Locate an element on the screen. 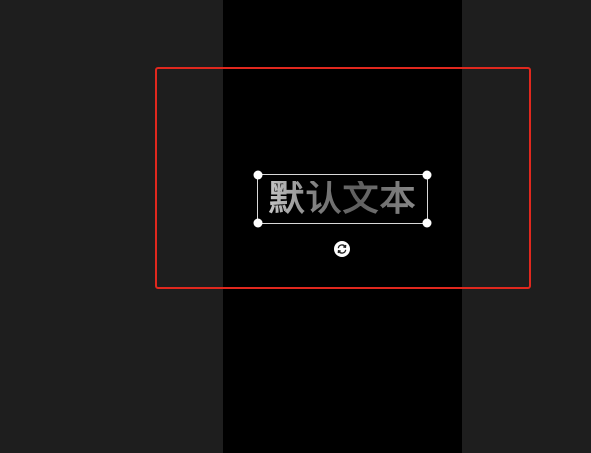  resize-handle-top-right is located at coordinates (427, 175).